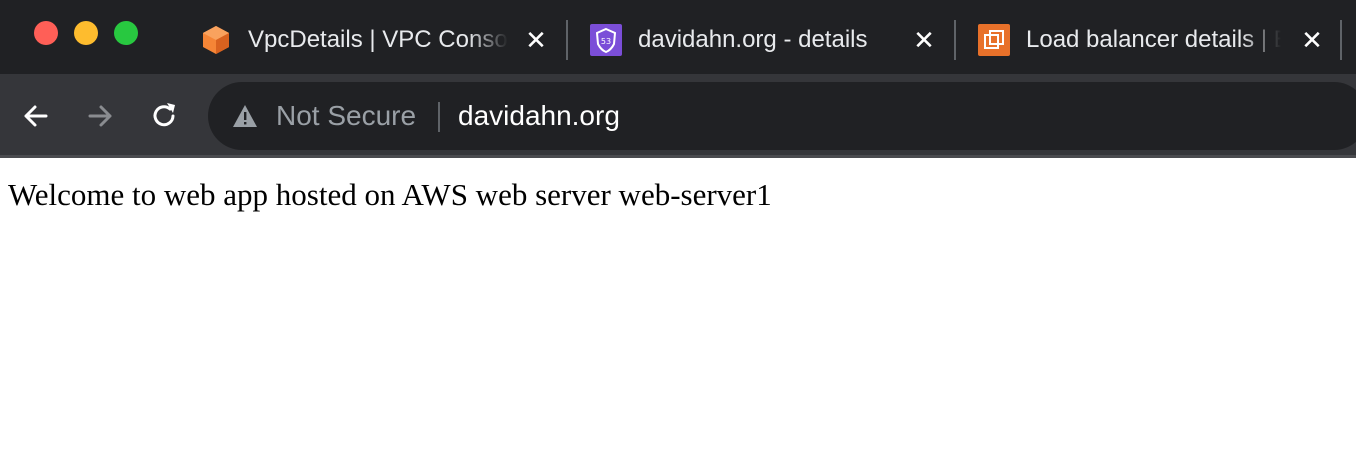 This screenshot has height=470, width=1356. I want to click on window-zoom-button, so click(126, 33).